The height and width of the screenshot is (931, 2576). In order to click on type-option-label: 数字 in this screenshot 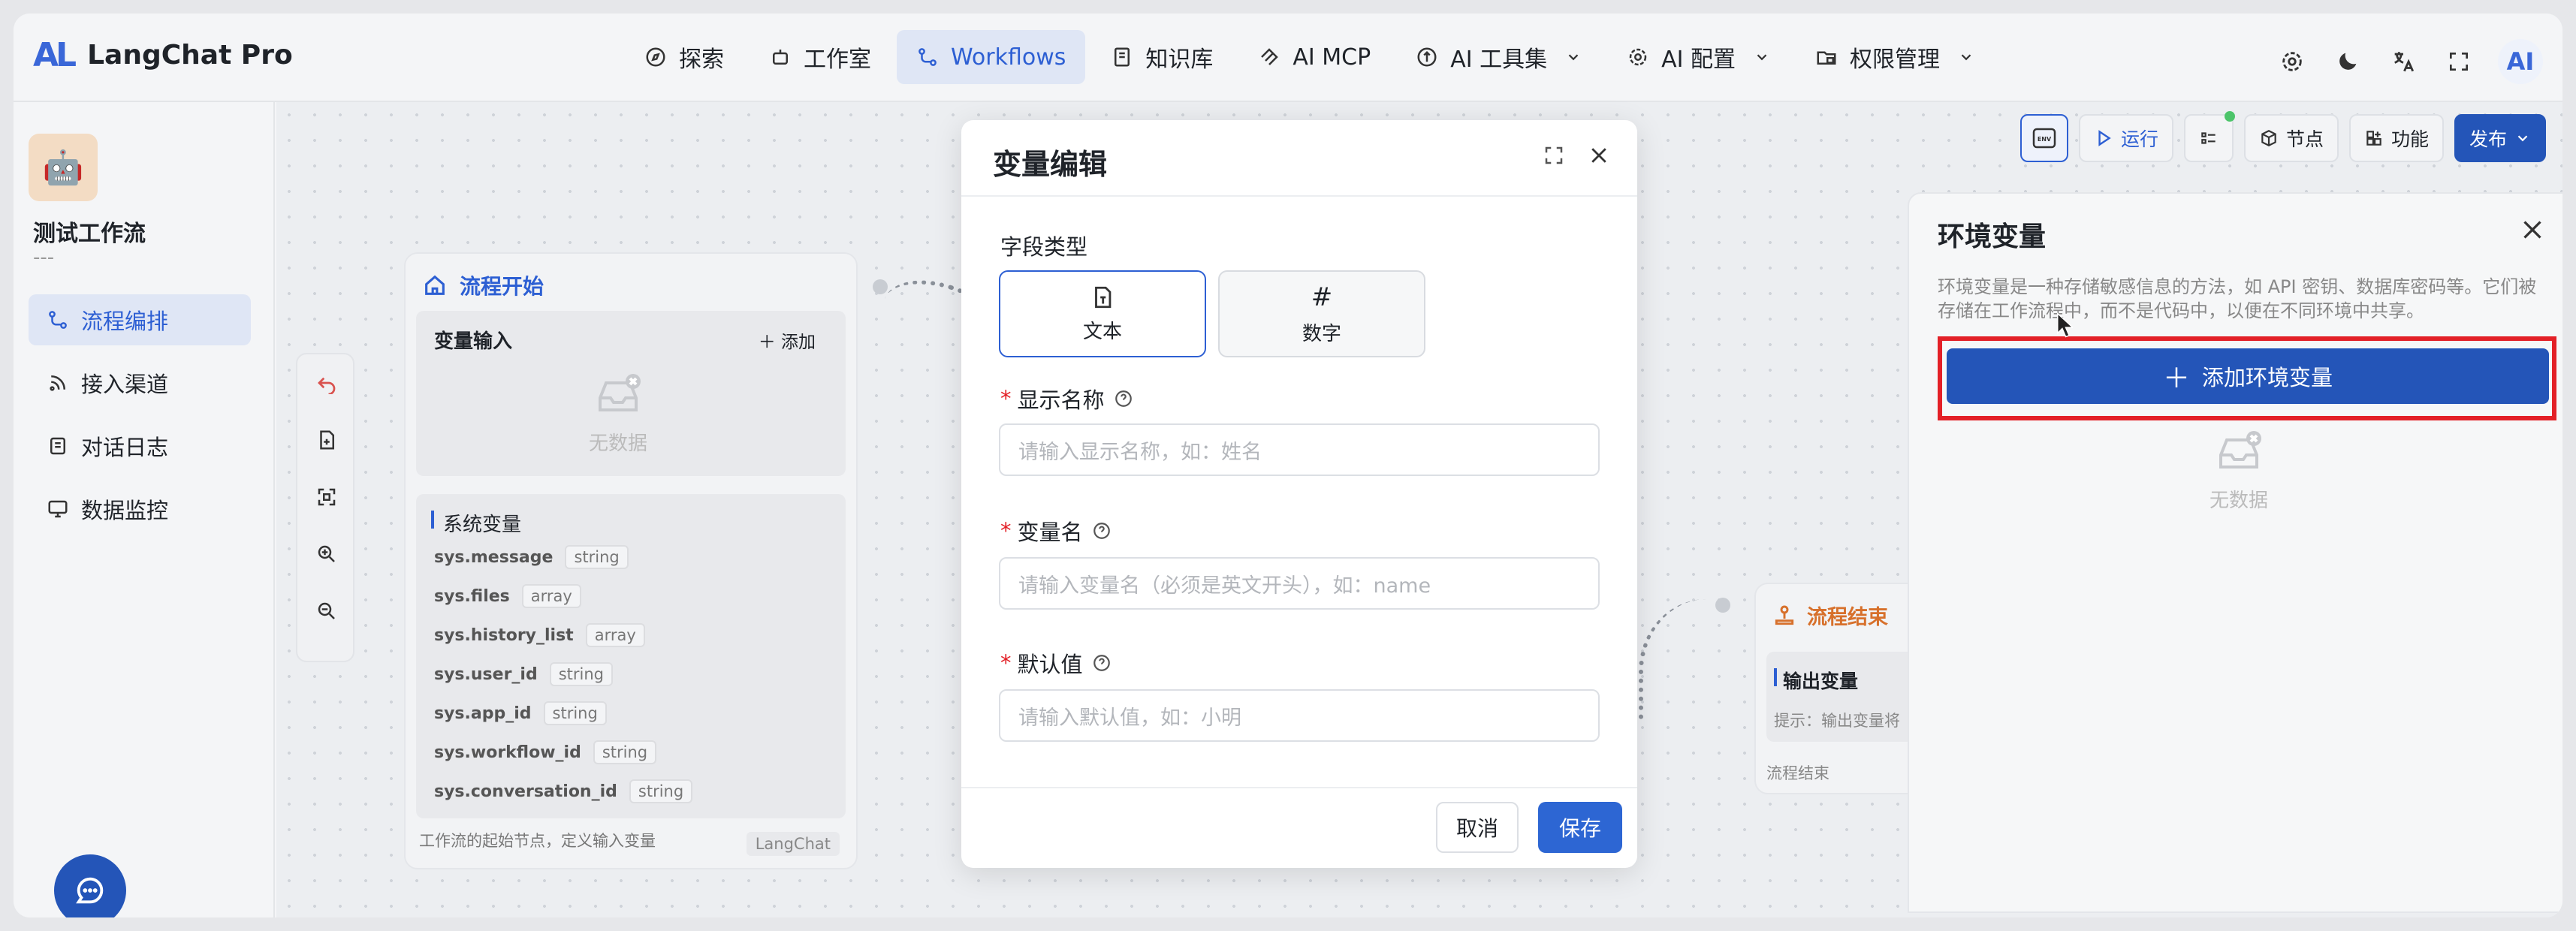, I will do `click(1321, 333)`.